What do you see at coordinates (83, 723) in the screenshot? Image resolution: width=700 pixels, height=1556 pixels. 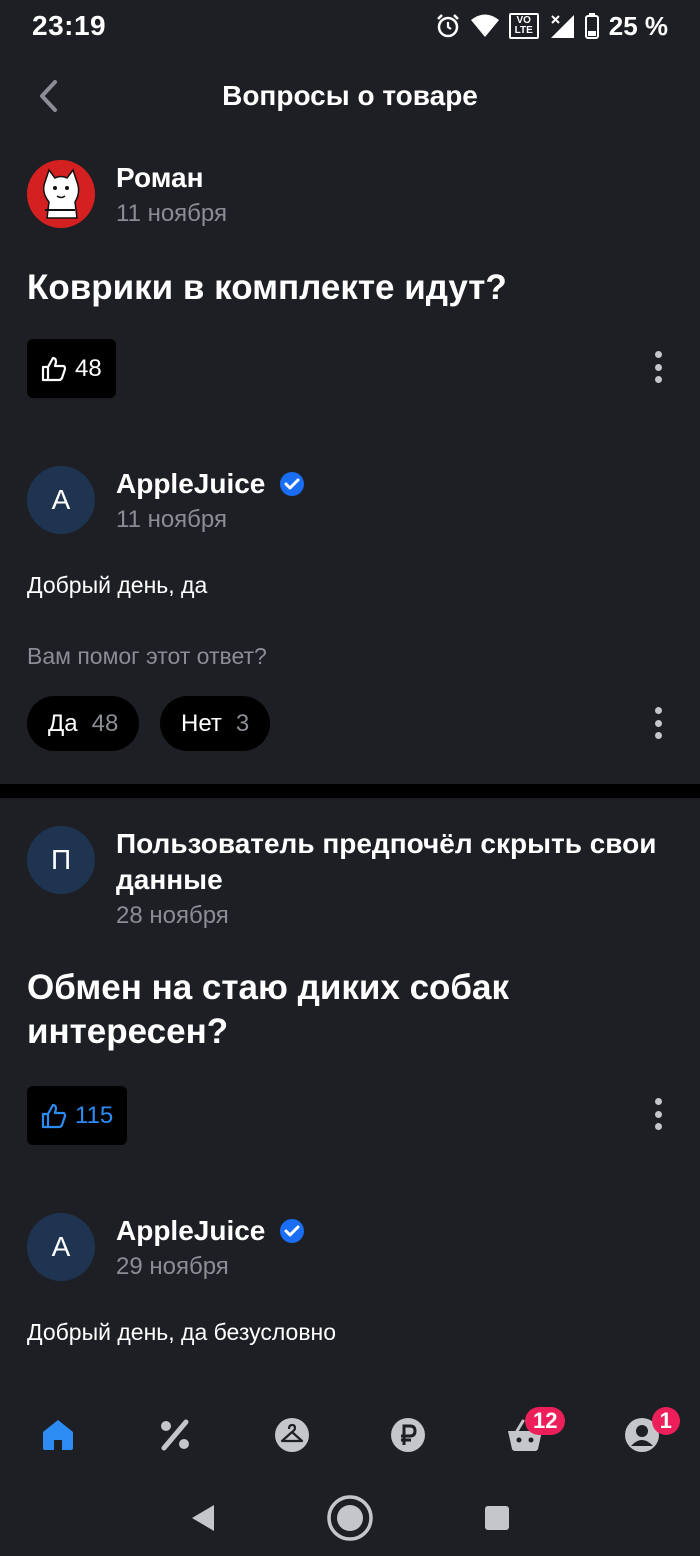 I see `helpful-yes-button: Да 48` at bounding box center [83, 723].